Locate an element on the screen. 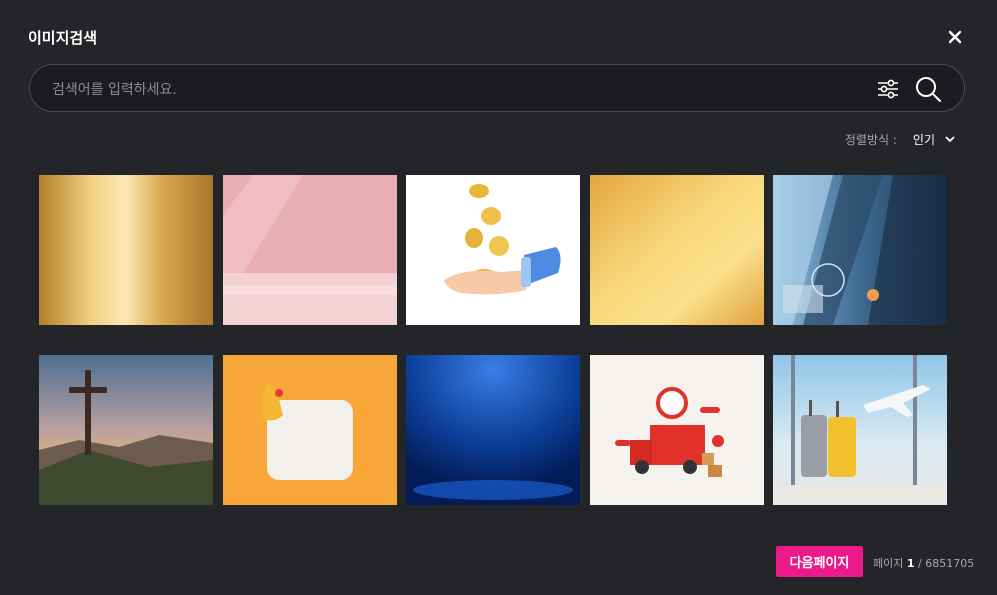 The height and width of the screenshot is (595, 997). search-bar is located at coordinates (497, 88).